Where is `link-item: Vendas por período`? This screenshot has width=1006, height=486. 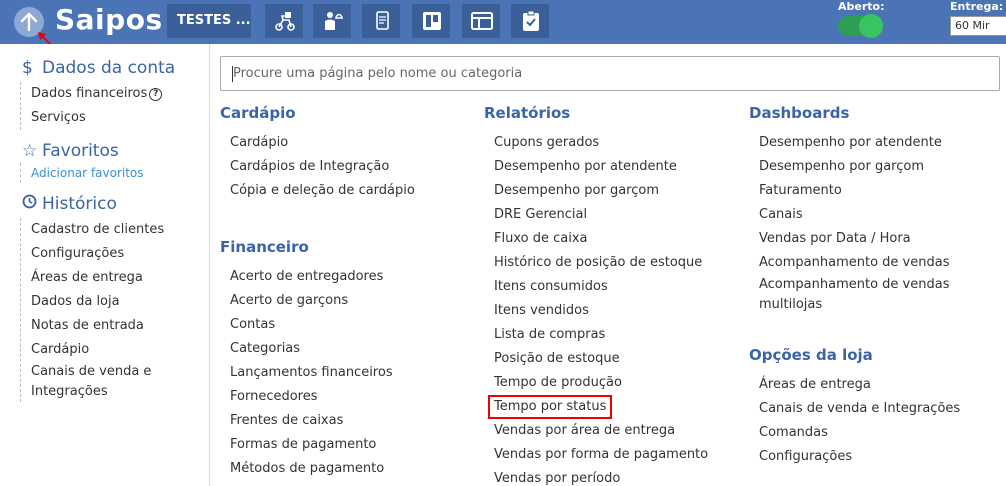
link-item: Vendas por período is located at coordinates (614, 476).